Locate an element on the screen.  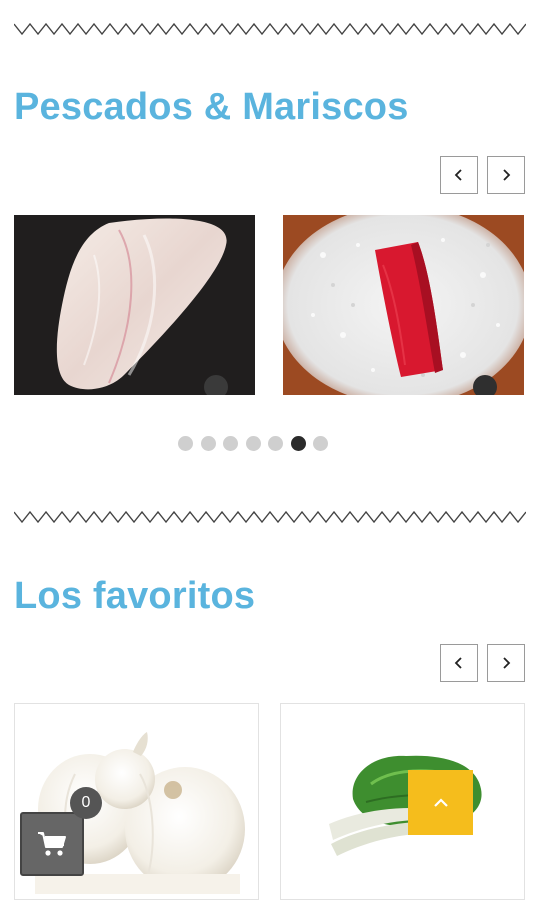
chevron-up-icon is located at coordinates (440, 802).